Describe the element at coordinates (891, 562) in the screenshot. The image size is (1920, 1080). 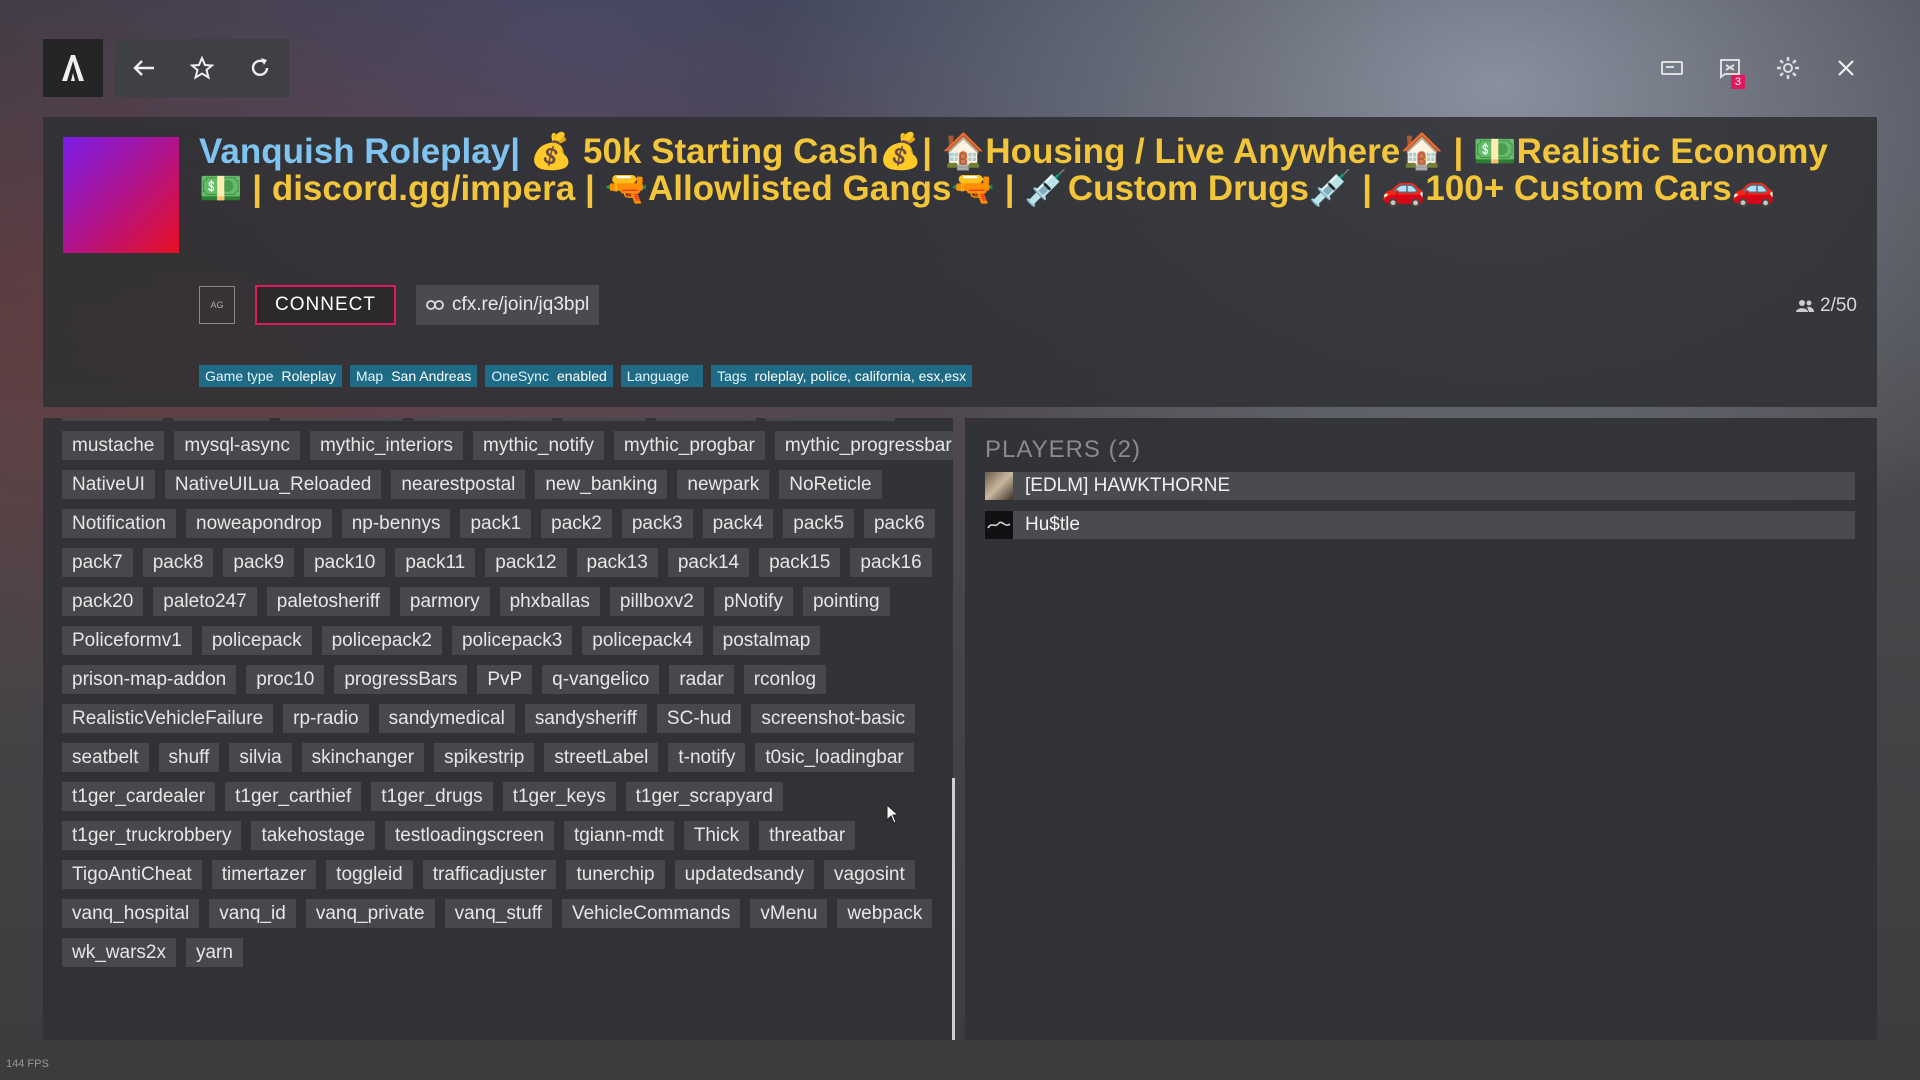
I see `resource-chip: pack16` at that location.